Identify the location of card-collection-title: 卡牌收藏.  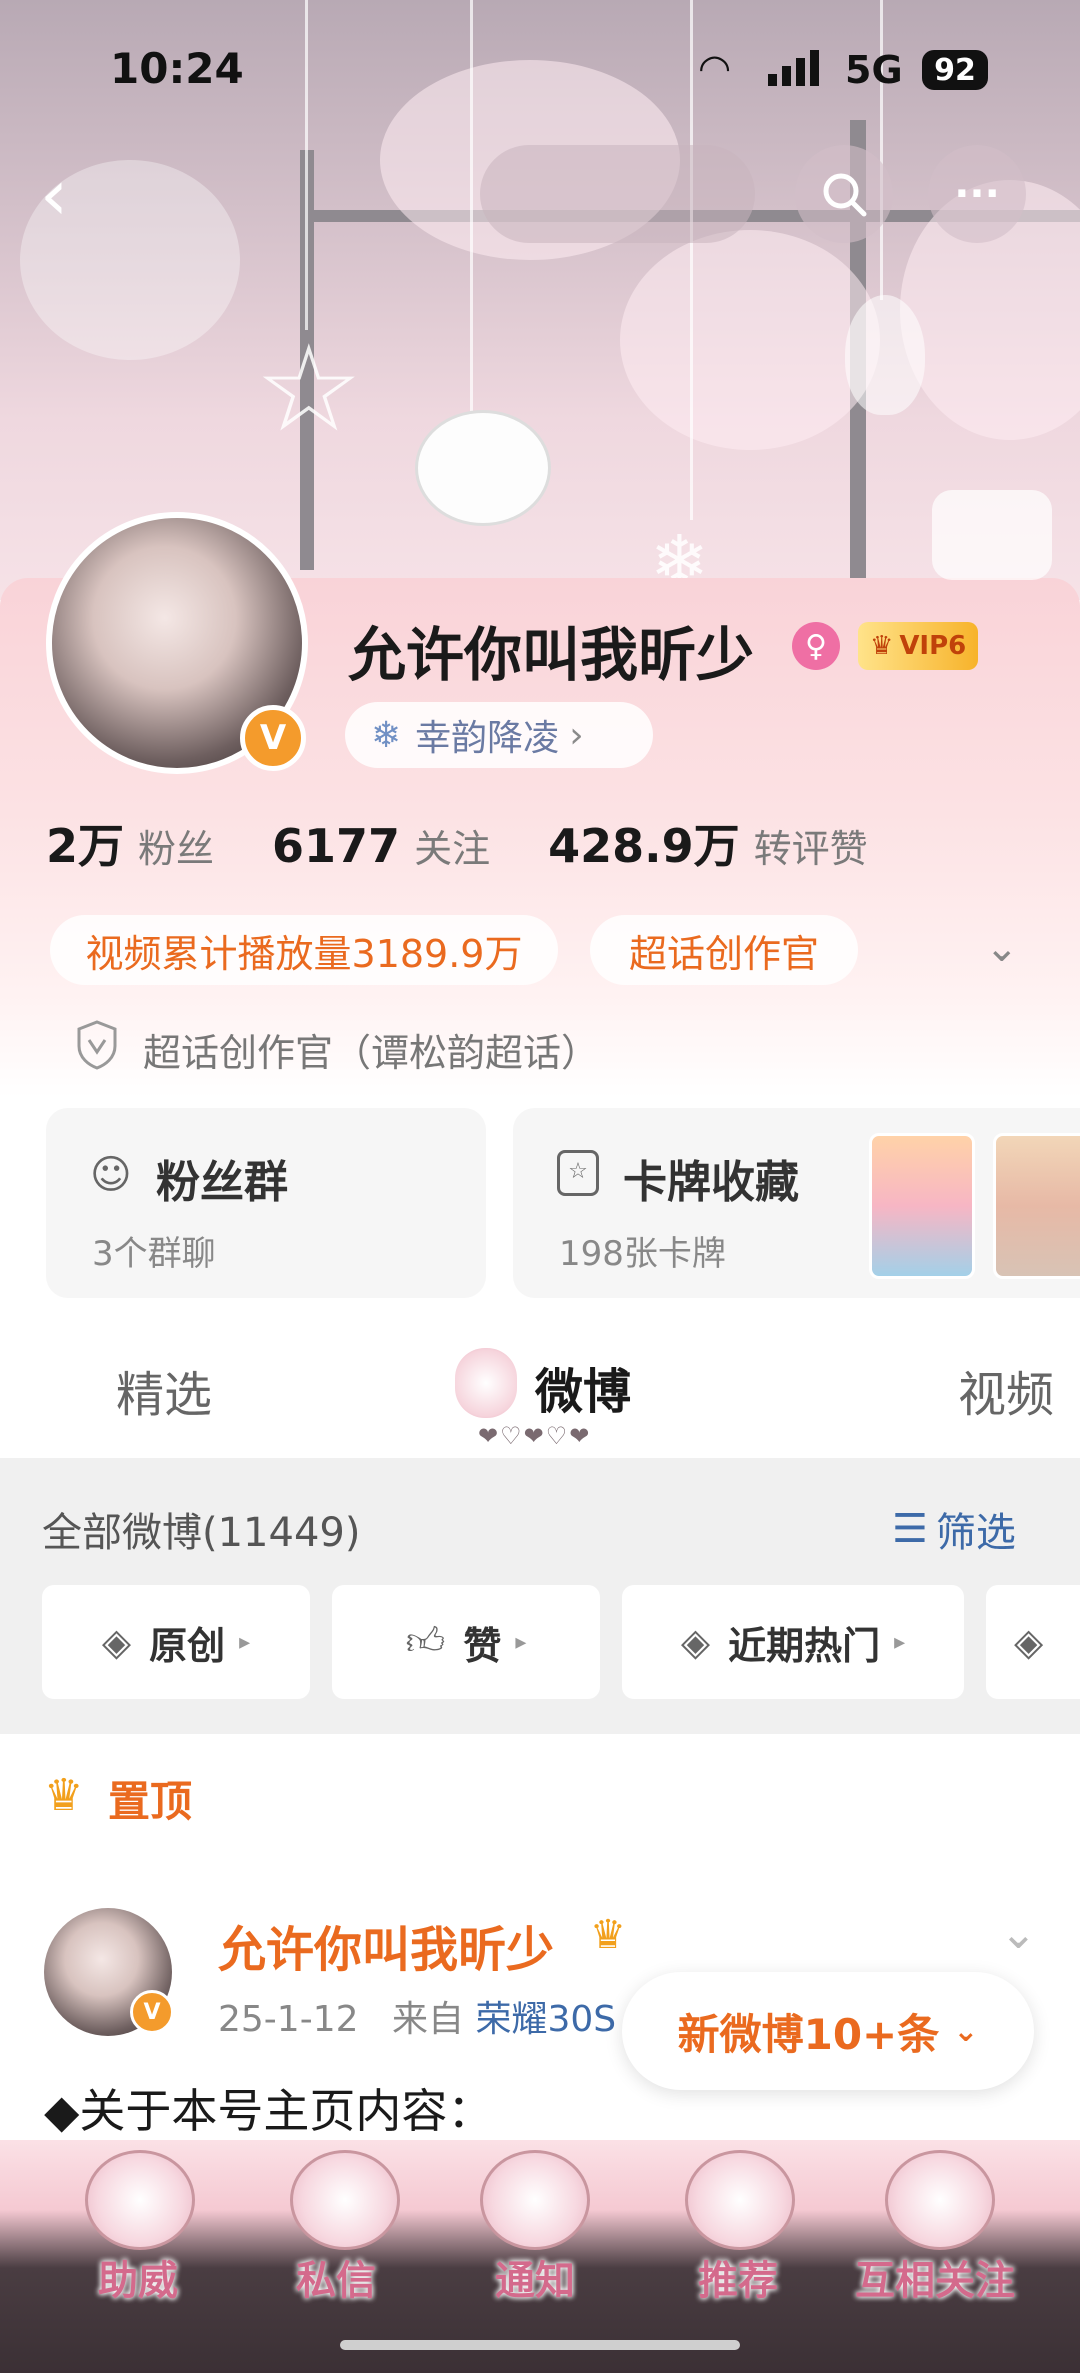
(711, 1182).